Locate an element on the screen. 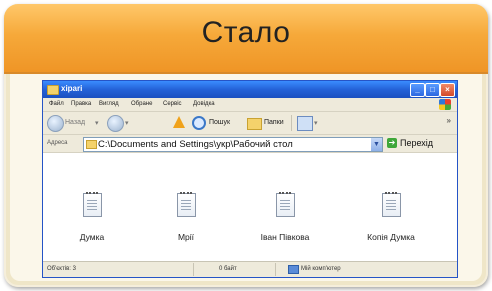  toolbar-divider is located at coordinates (291, 123).